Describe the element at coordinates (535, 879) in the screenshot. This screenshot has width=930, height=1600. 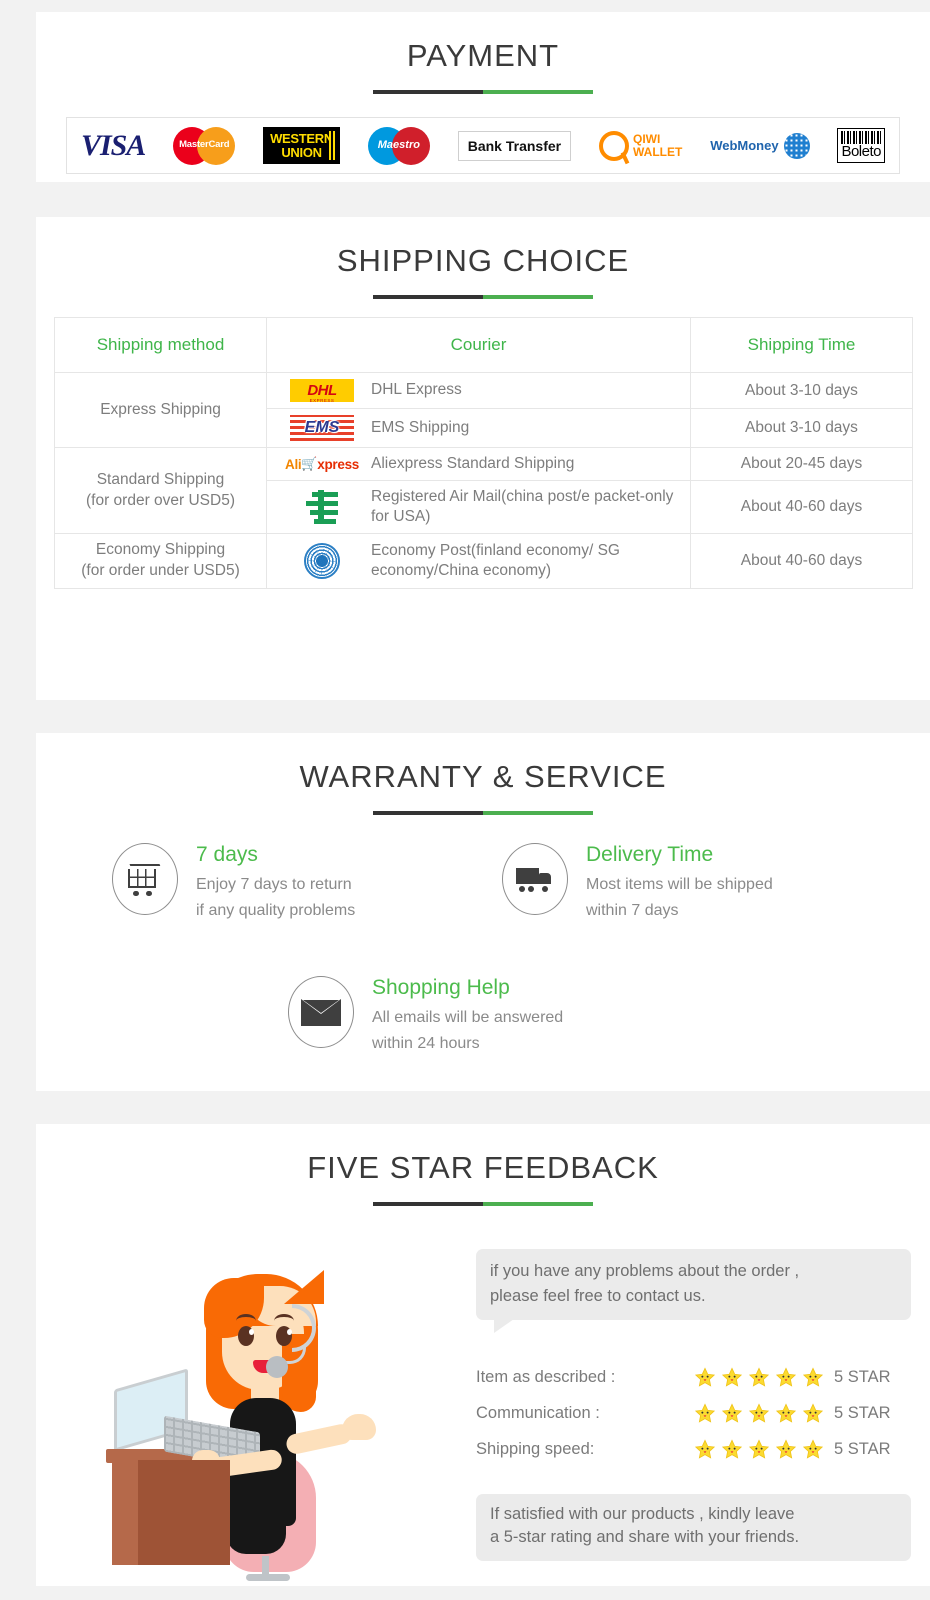
I see `delivery-truck-icon` at that location.